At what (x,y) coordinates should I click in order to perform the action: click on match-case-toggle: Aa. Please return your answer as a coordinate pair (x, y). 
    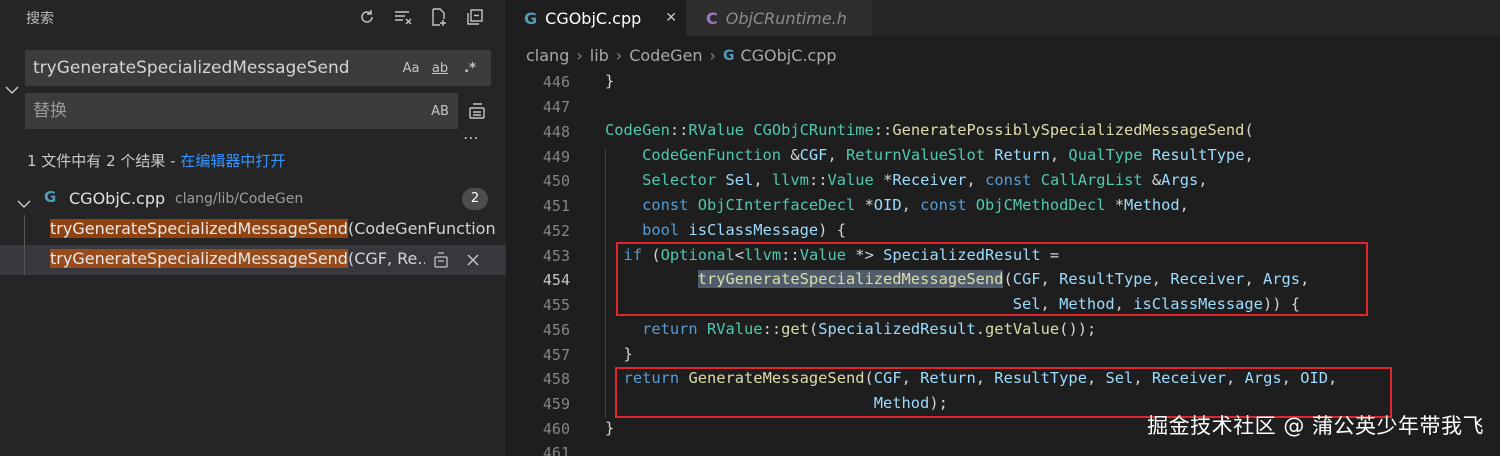
    Looking at the image, I should click on (411, 68).